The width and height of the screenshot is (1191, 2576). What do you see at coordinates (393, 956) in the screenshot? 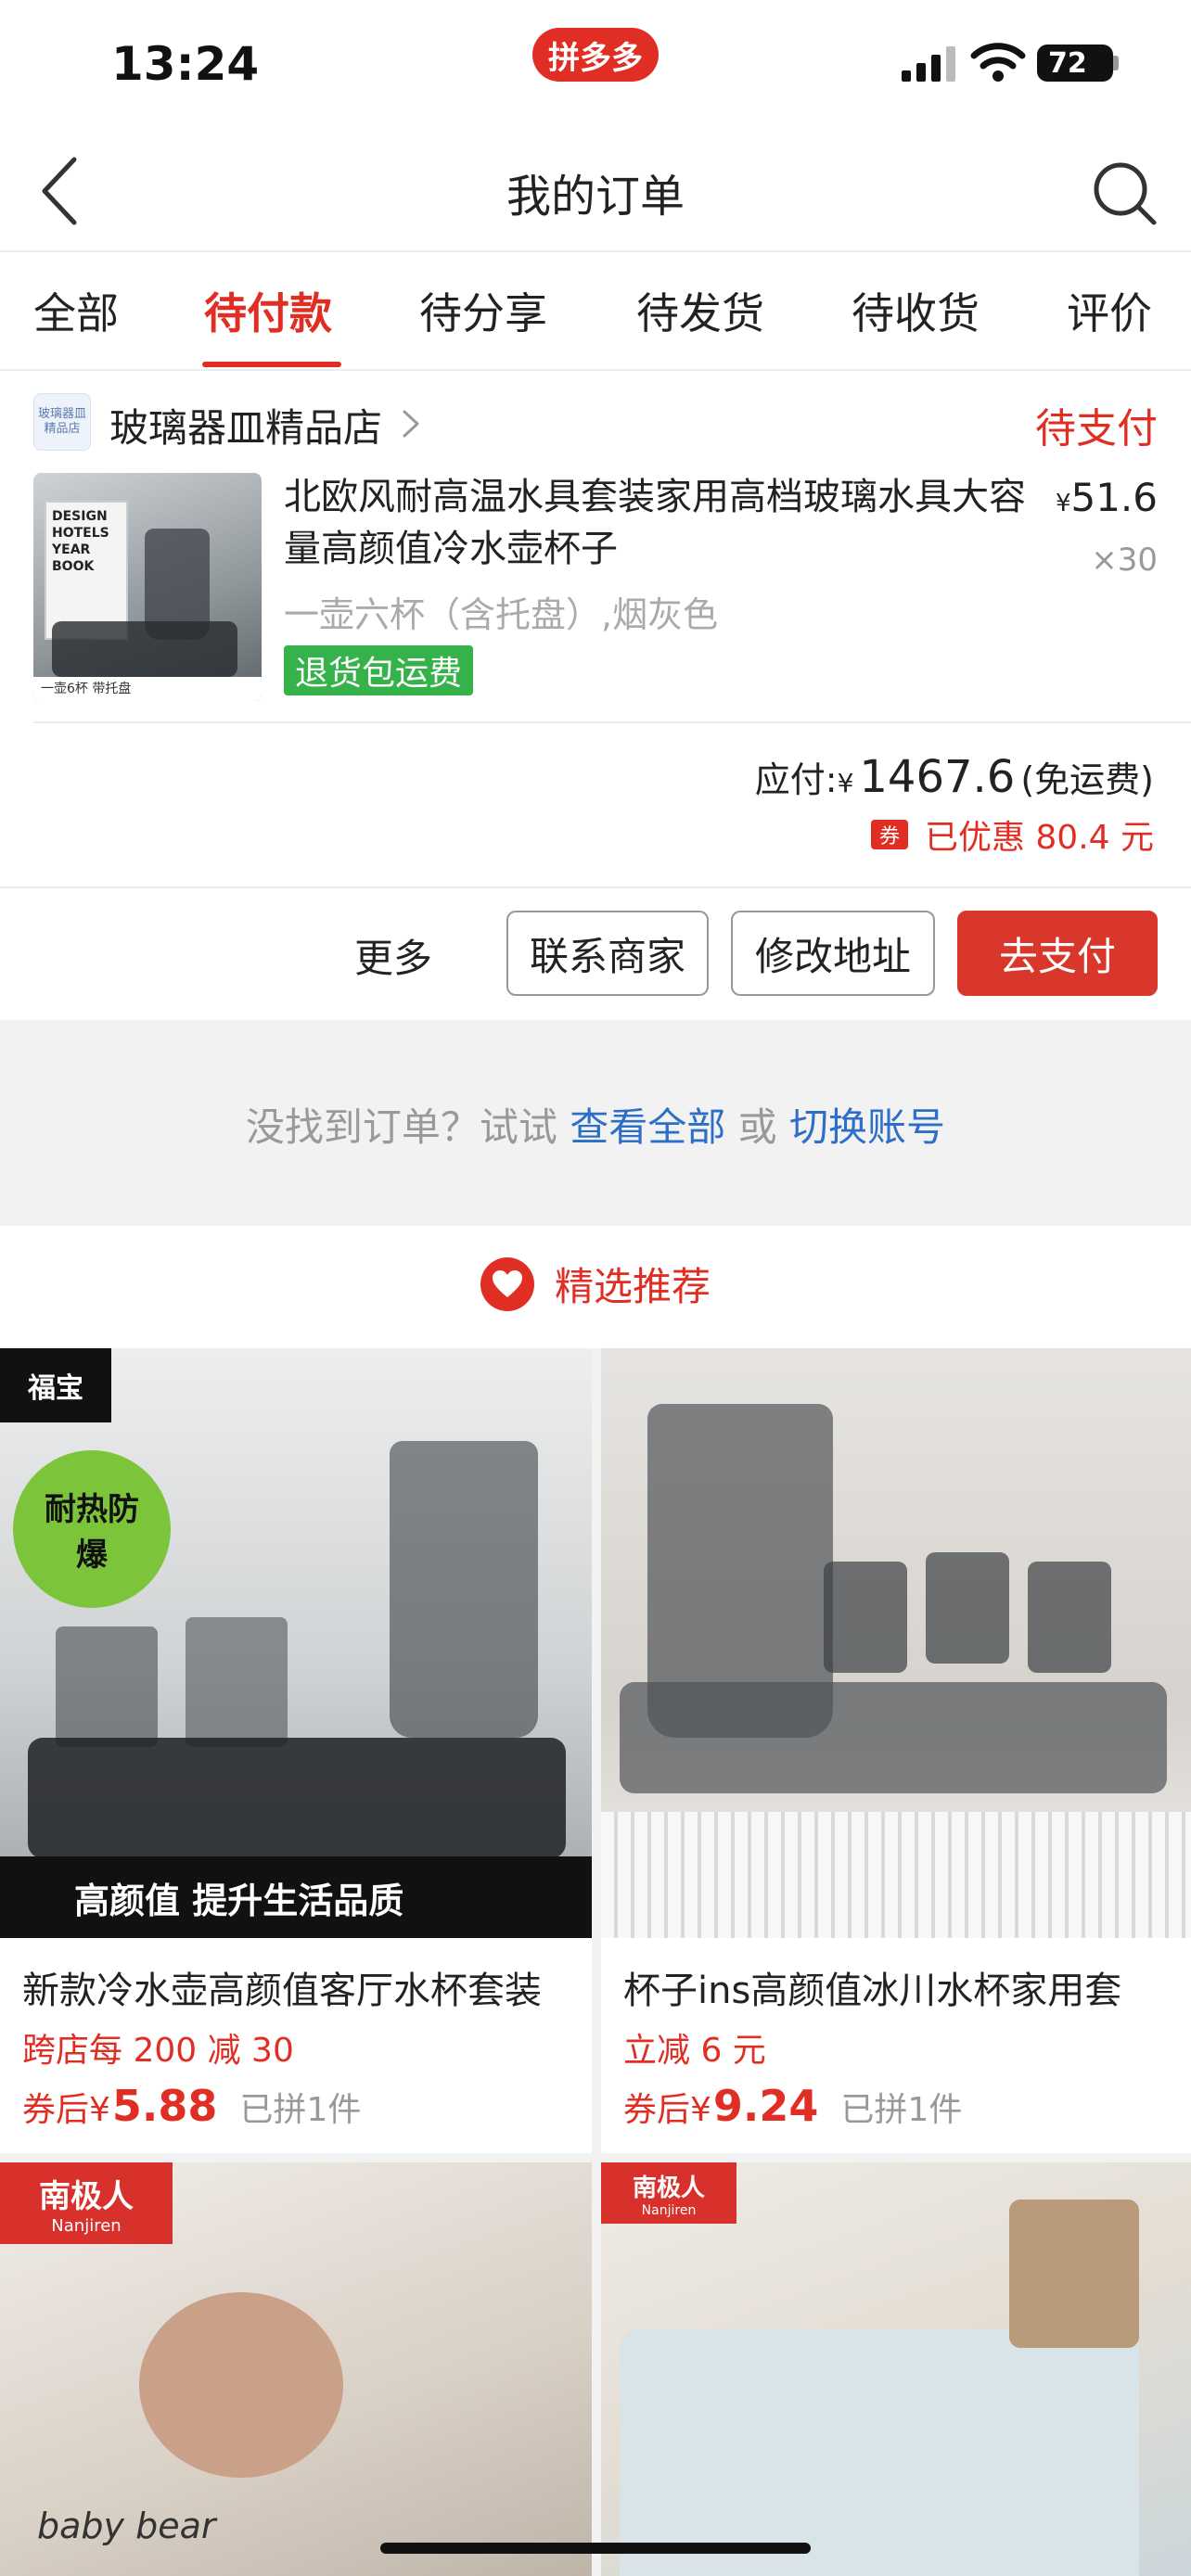
I see `more-button: 更多` at bounding box center [393, 956].